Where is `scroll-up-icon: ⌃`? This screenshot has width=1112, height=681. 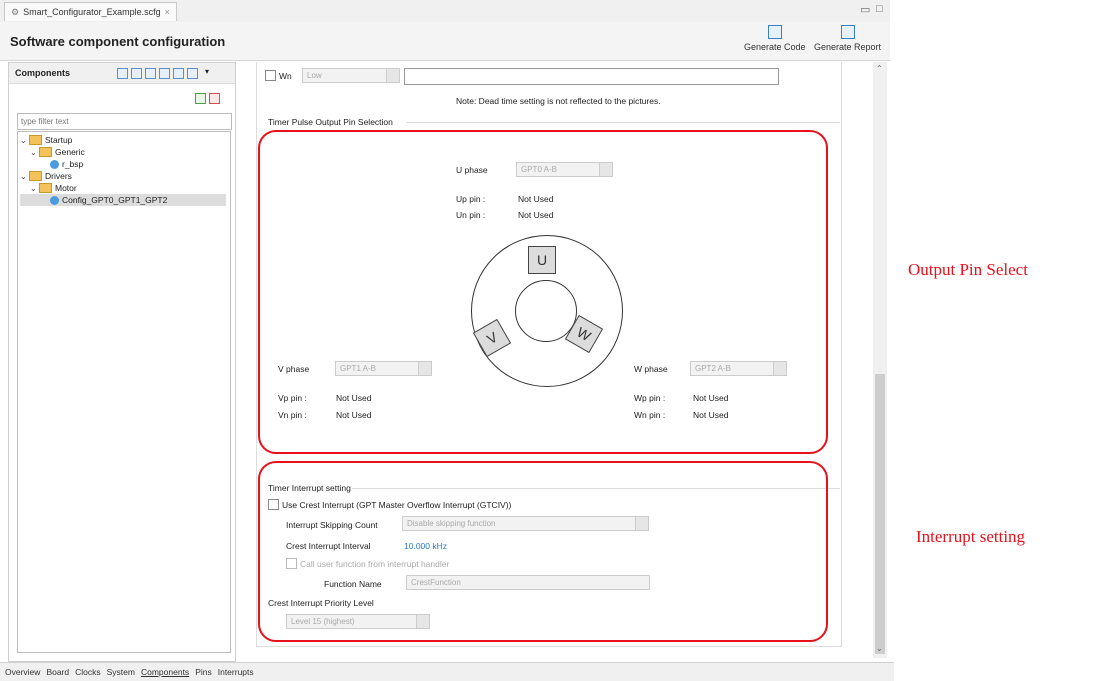 scroll-up-icon: ⌃ is located at coordinates (879, 68).